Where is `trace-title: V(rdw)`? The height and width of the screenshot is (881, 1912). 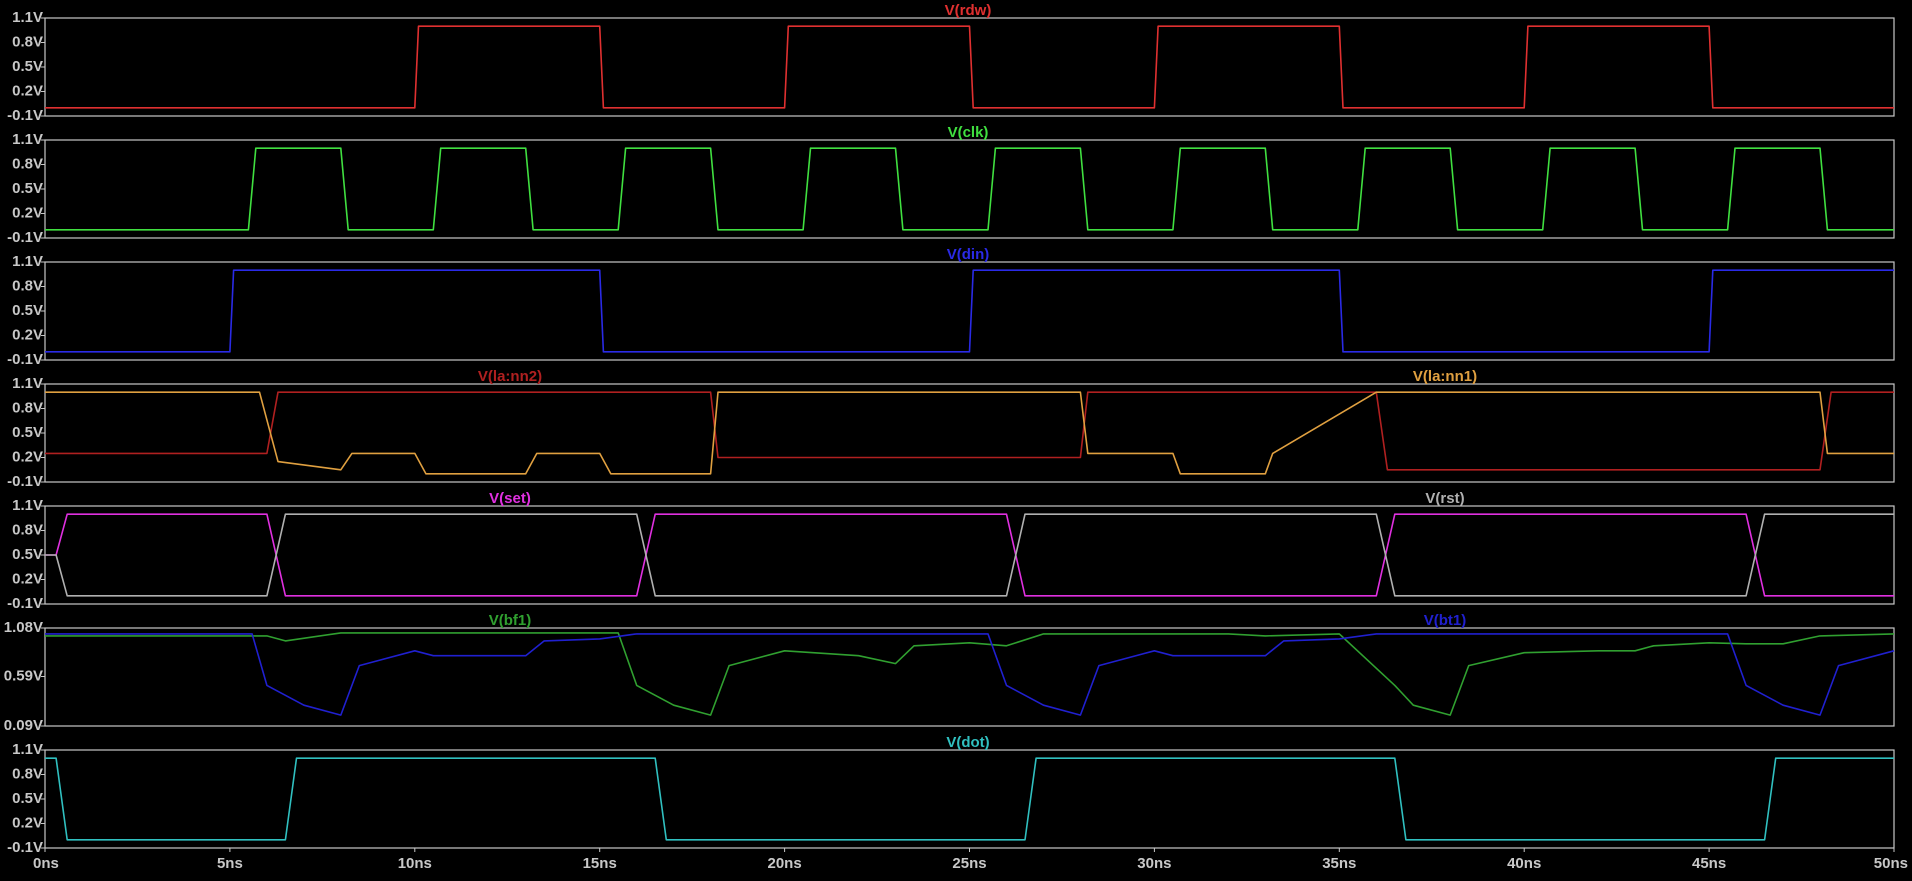 trace-title: V(rdw) is located at coordinates (968, 10).